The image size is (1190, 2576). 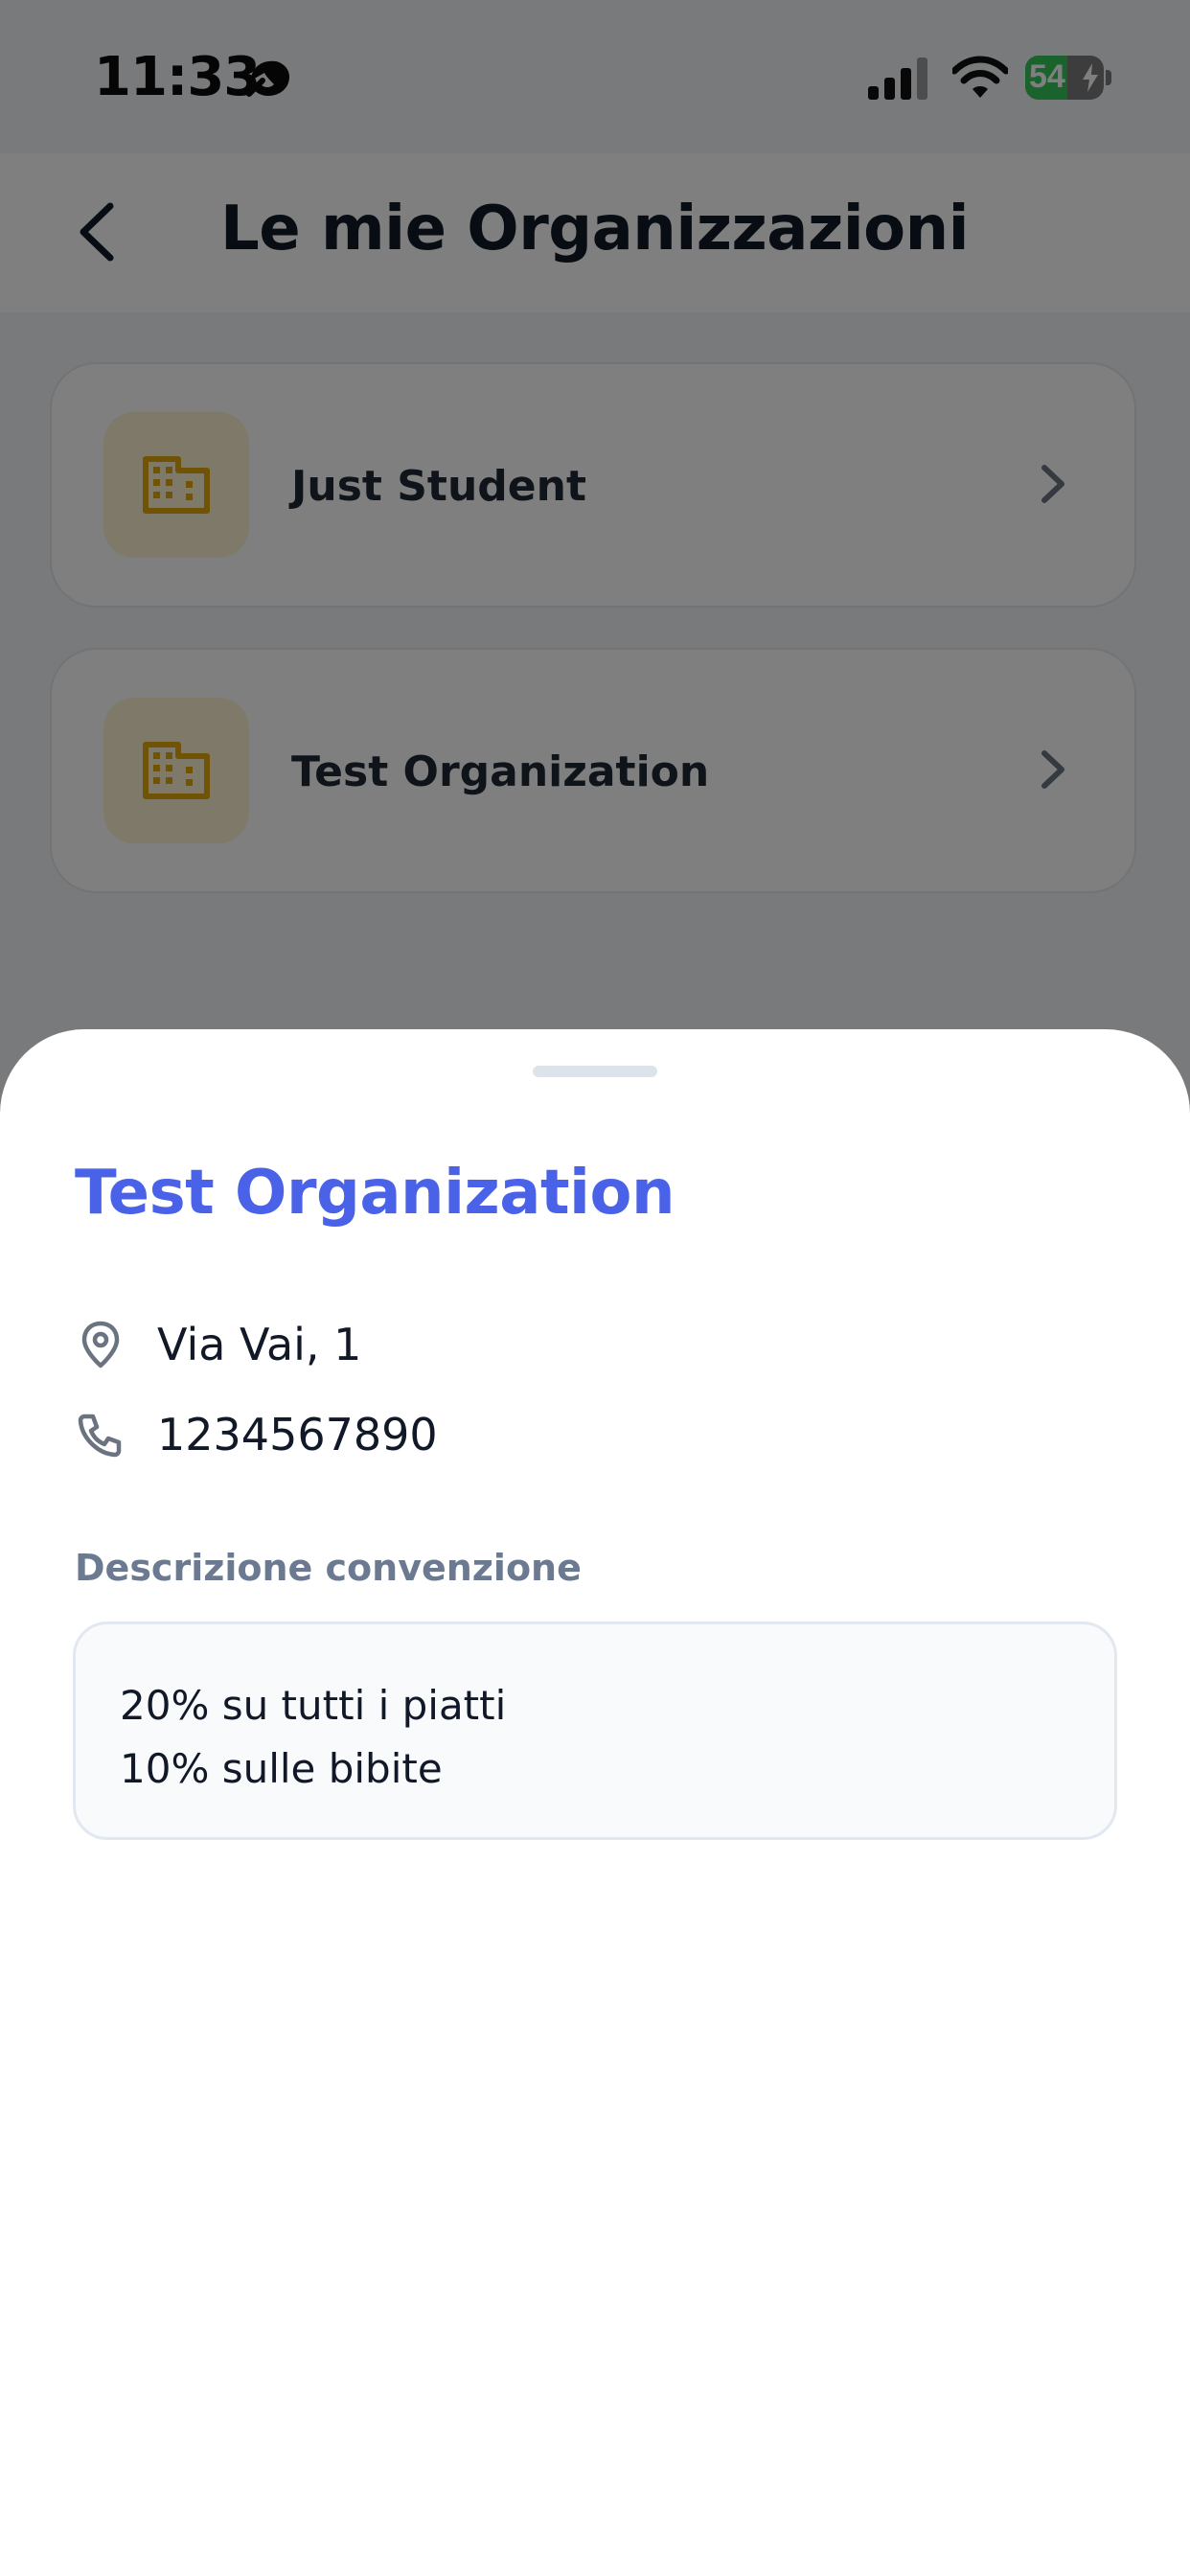 I want to click on phone-text: 1234567890, so click(x=297, y=1434).